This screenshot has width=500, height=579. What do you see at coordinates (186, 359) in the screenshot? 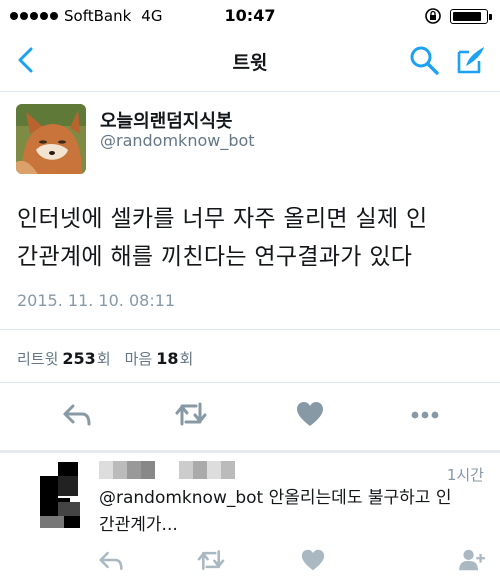
I see `likes-unit: 회` at bounding box center [186, 359].